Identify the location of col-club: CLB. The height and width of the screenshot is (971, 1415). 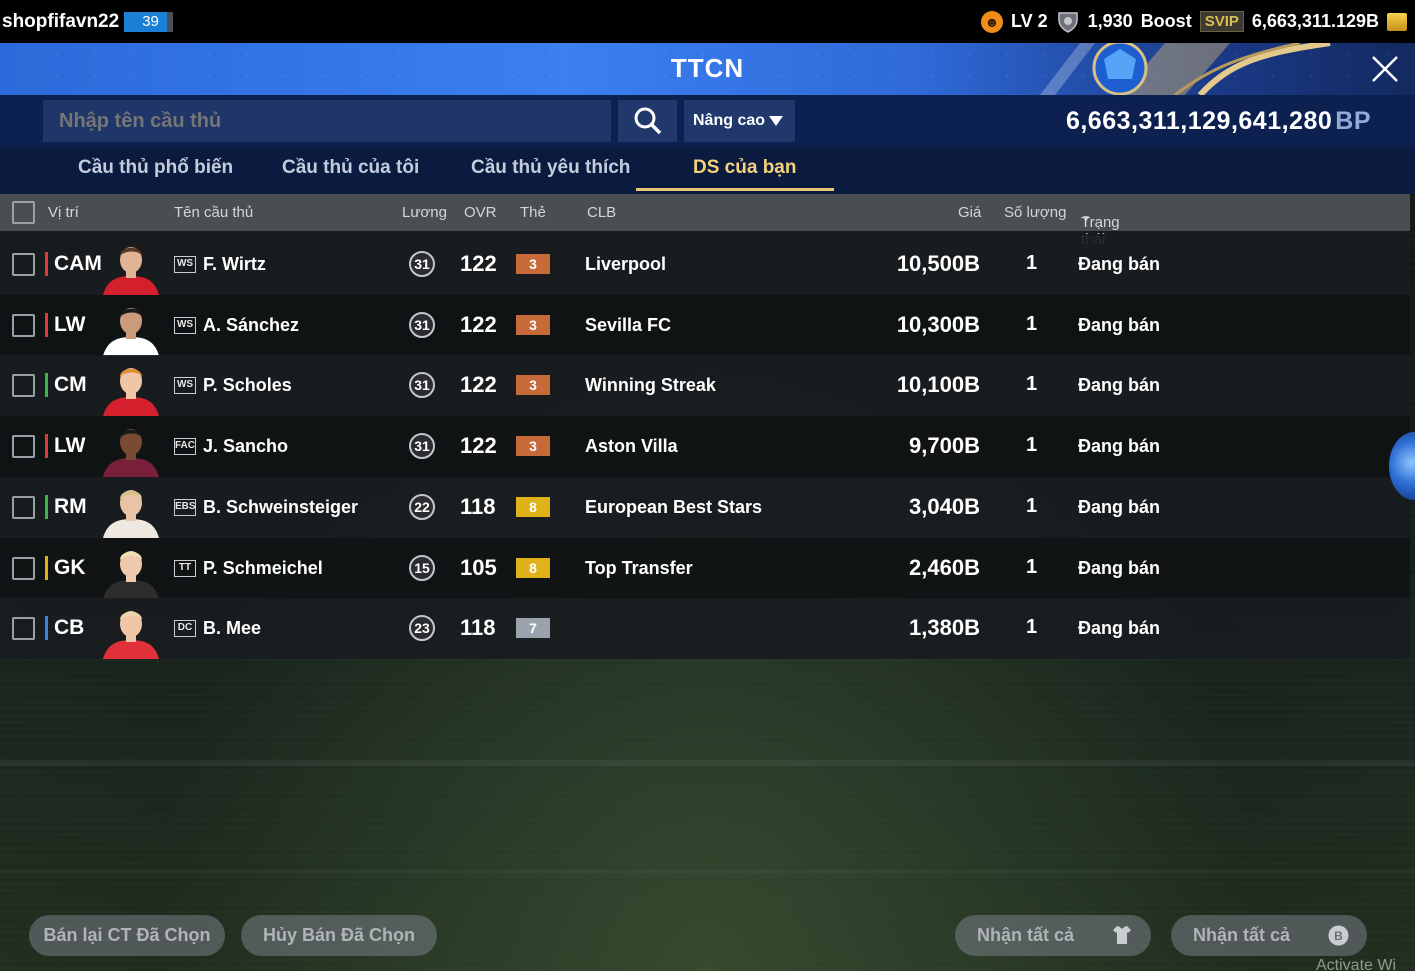
(601, 212).